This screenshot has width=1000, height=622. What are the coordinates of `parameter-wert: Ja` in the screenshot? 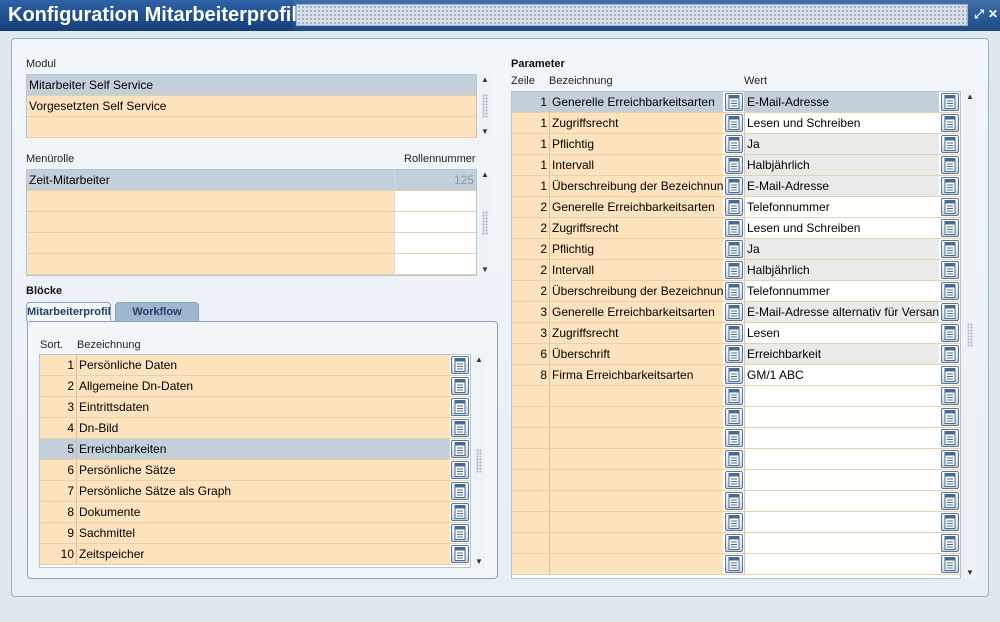 It's located at (841, 144).